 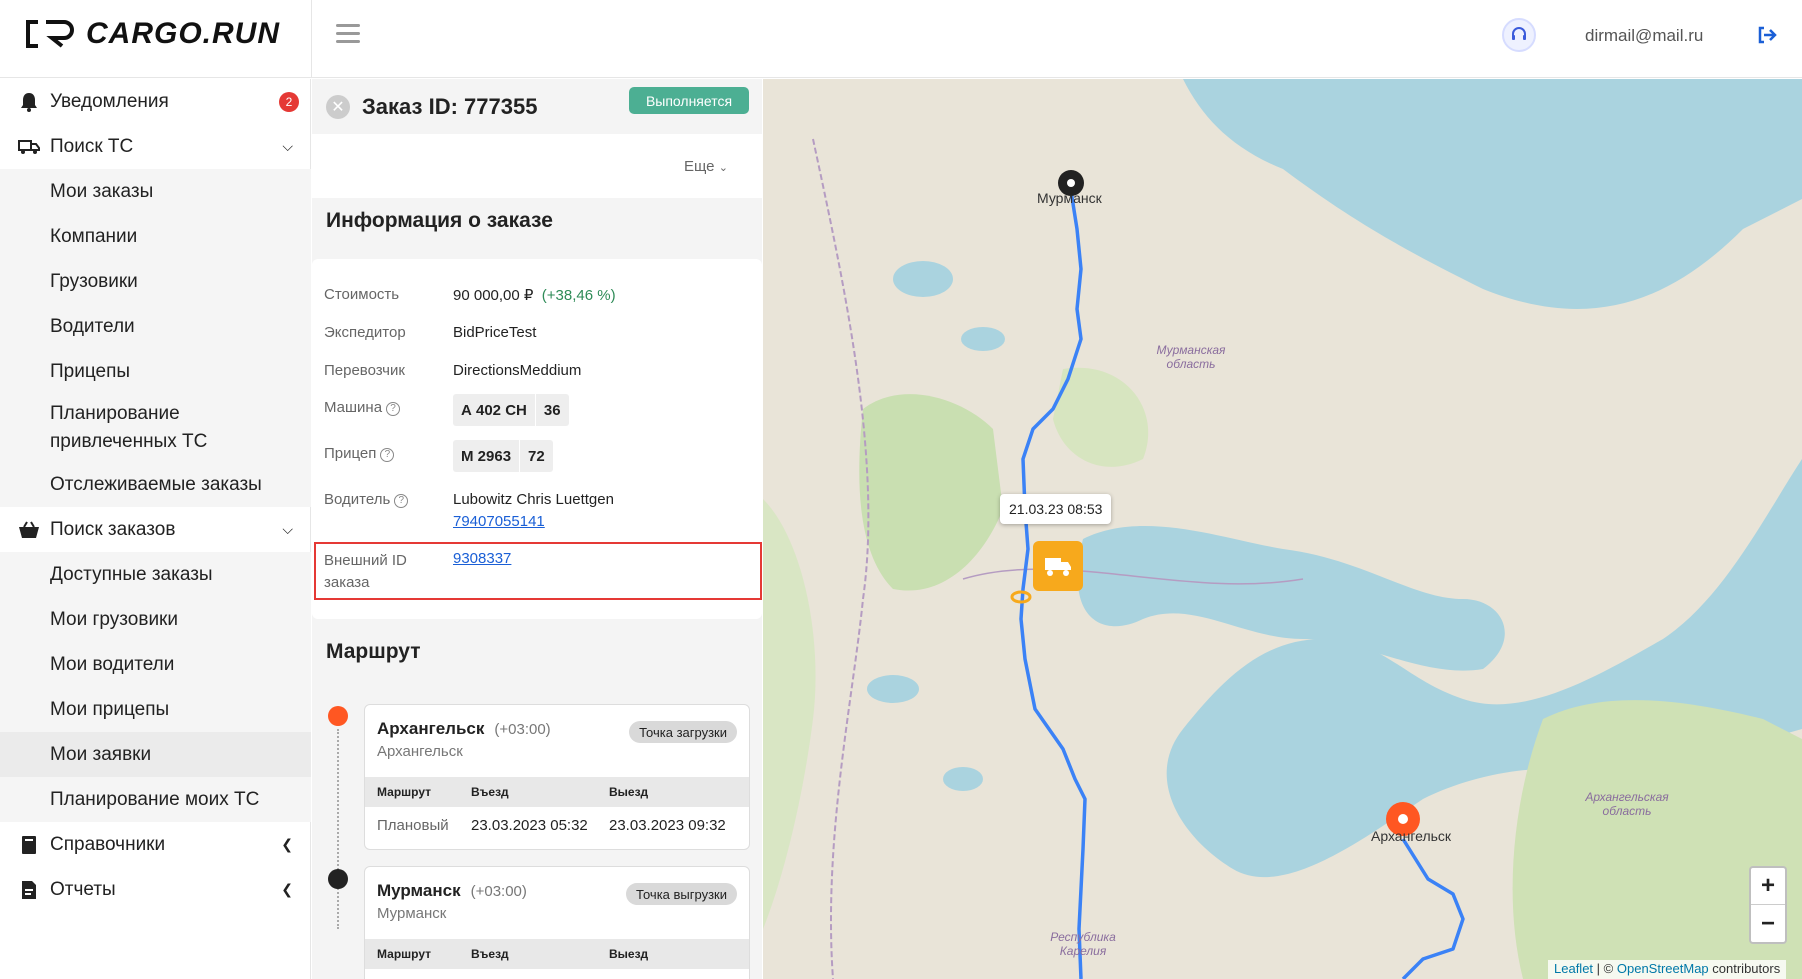 What do you see at coordinates (373, 651) in the screenshot?
I see `route-heading: Маршрут` at bounding box center [373, 651].